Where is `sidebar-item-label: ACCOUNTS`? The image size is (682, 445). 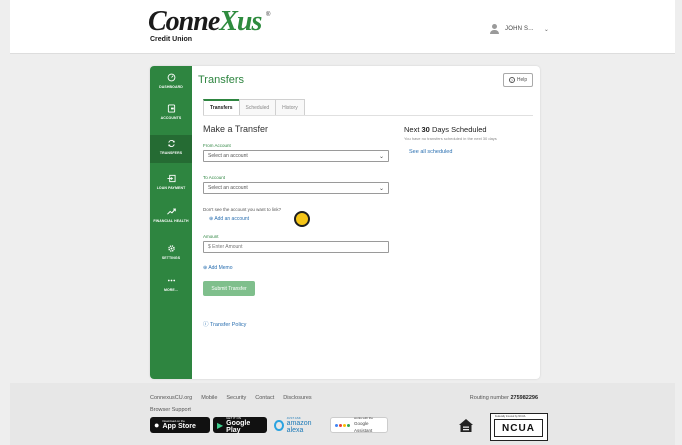 sidebar-item-label: ACCOUNTS is located at coordinates (171, 118).